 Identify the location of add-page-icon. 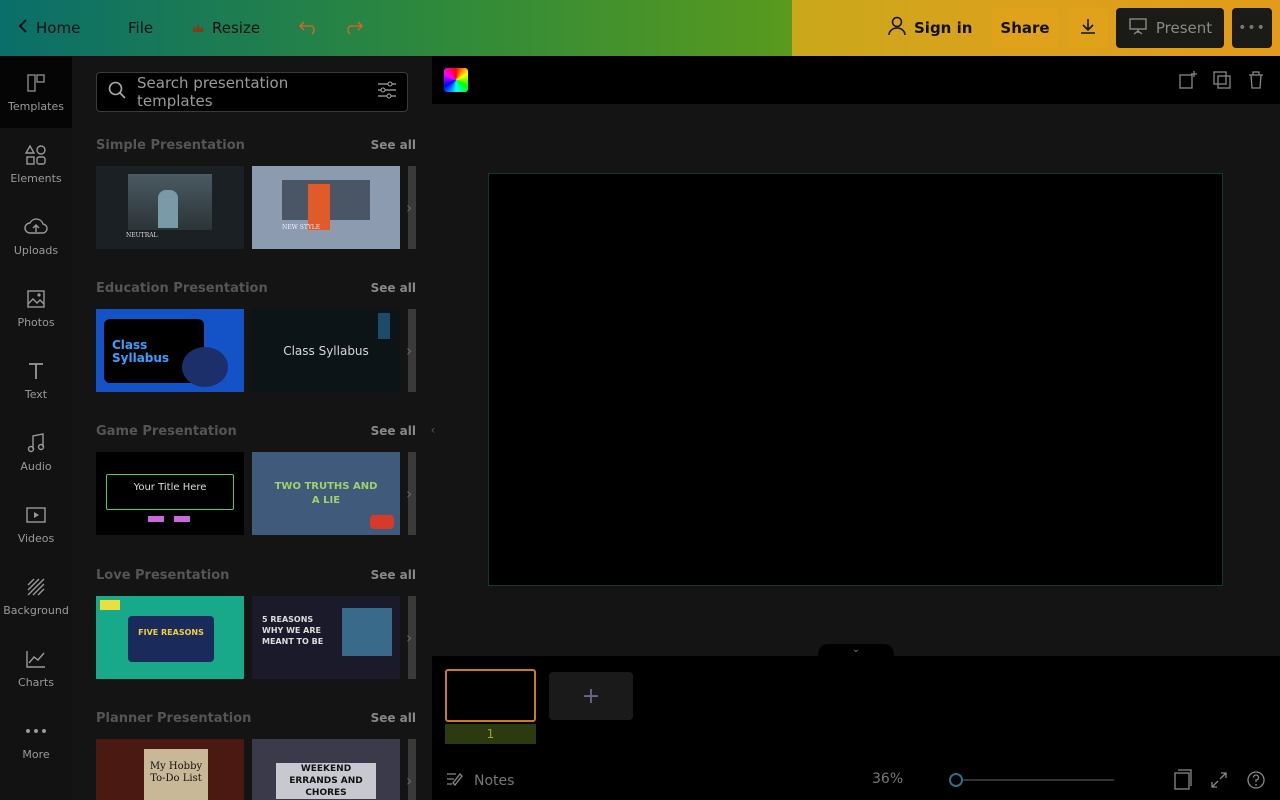
(1188, 82).